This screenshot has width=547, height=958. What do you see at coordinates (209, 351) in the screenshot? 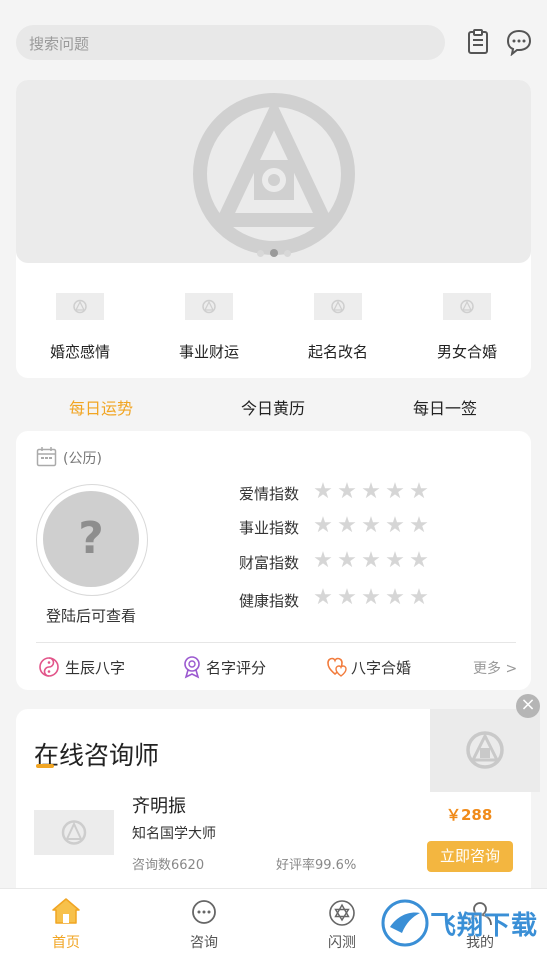
I see `category-career: 事业财运` at bounding box center [209, 351].